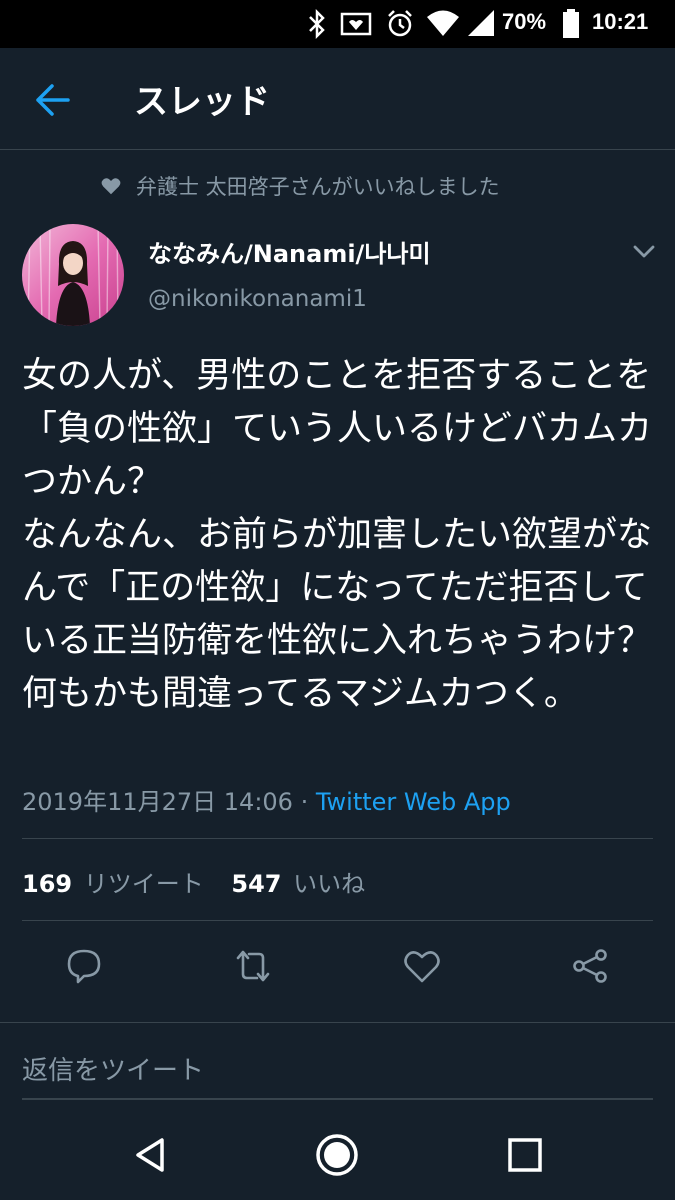  What do you see at coordinates (111, 186) in the screenshot?
I see `heart-icon` at bounding box center [111, 186].